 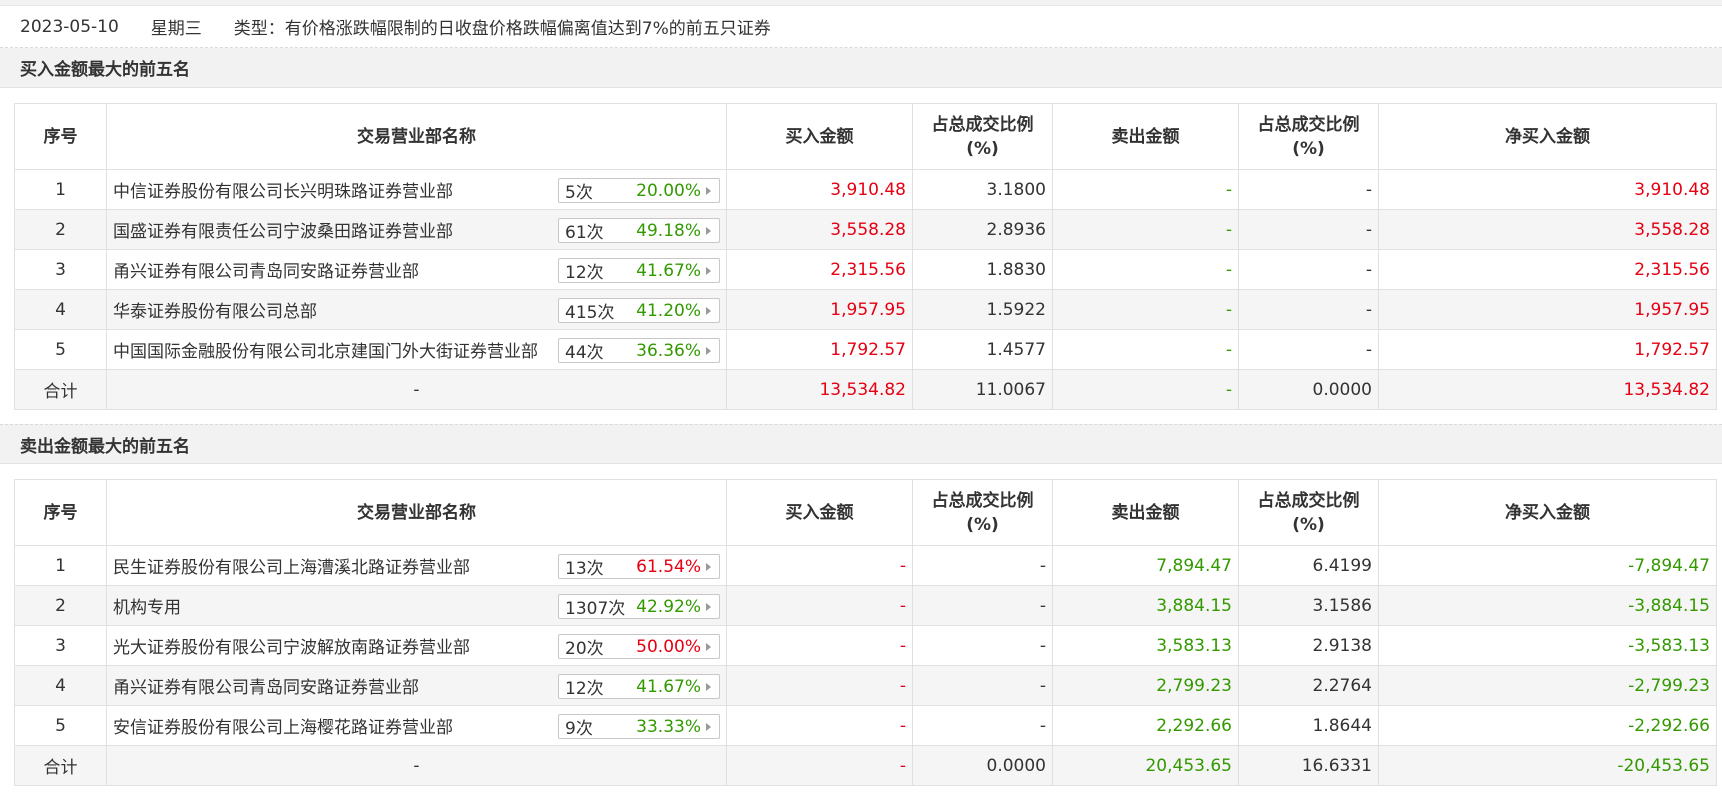 What do you see at coordinates (982, 349) in the screenshot?
I see `buy-ratio: 1.4577` at bounding box center [982, 349].